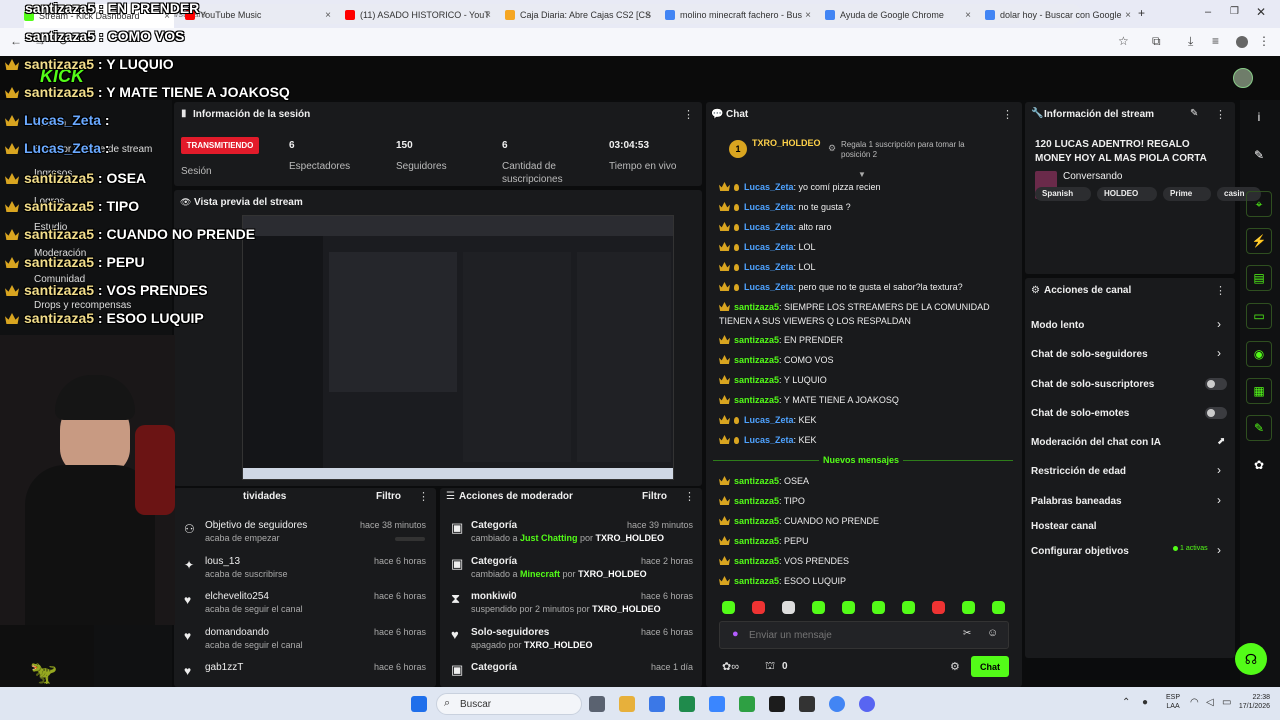 This screenshot has width=1280, height=720. What do you see at coordinates (688, 114) in the screenshot?
I see `session-menu-icon: ⋮` at bounding box center [688, 114].